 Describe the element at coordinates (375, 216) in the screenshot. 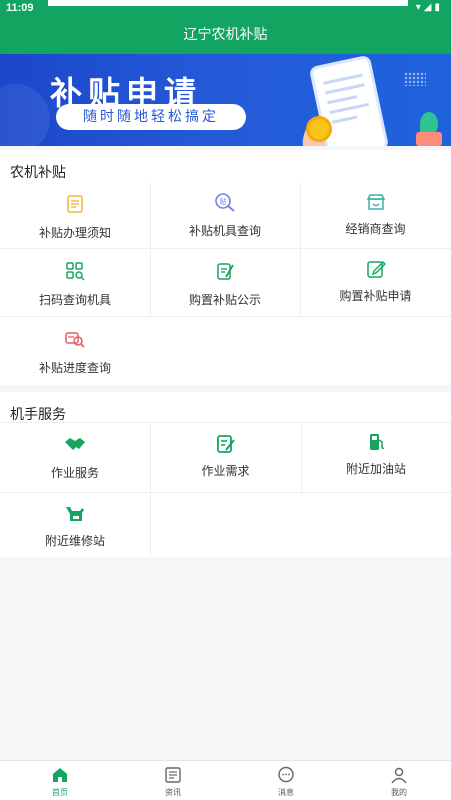

I see `dealer-query-button: 经销商查询` at that location.